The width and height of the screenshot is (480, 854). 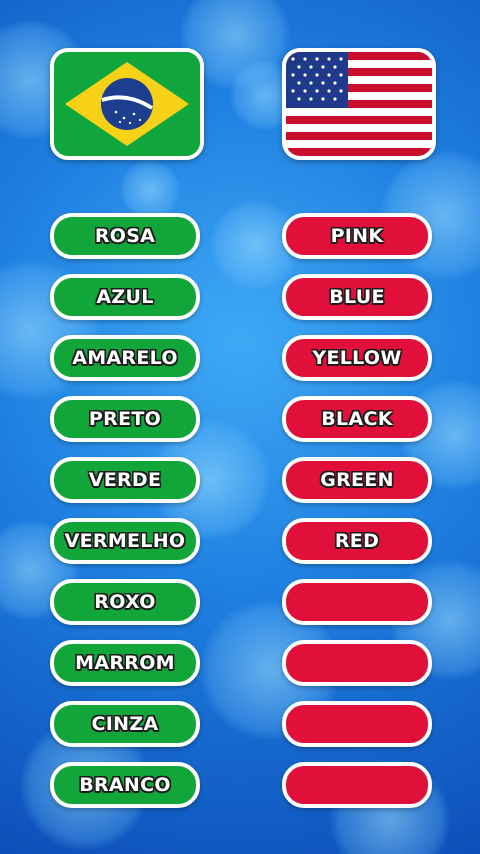 I want to click on english-word-pill: GREEN, so click(x=357, y=480).